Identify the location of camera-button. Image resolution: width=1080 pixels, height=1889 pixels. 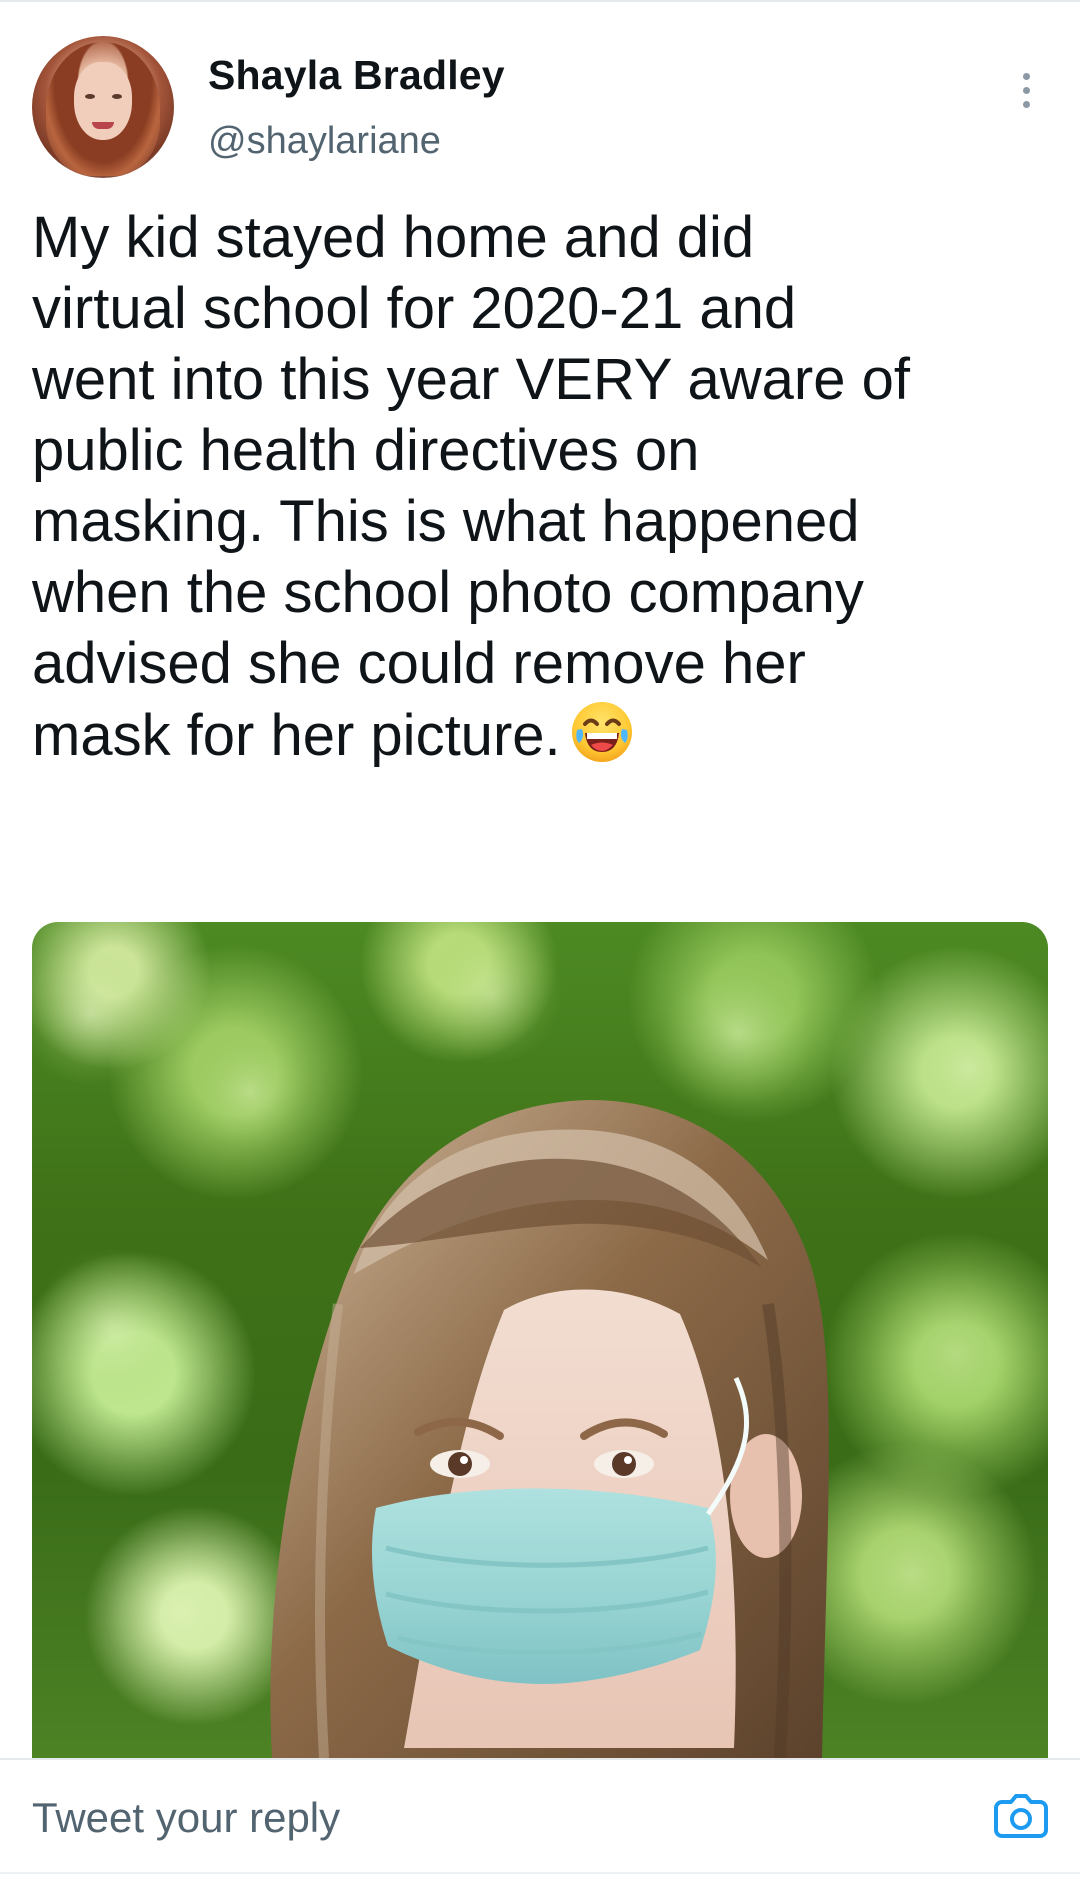
(1021, 1815).